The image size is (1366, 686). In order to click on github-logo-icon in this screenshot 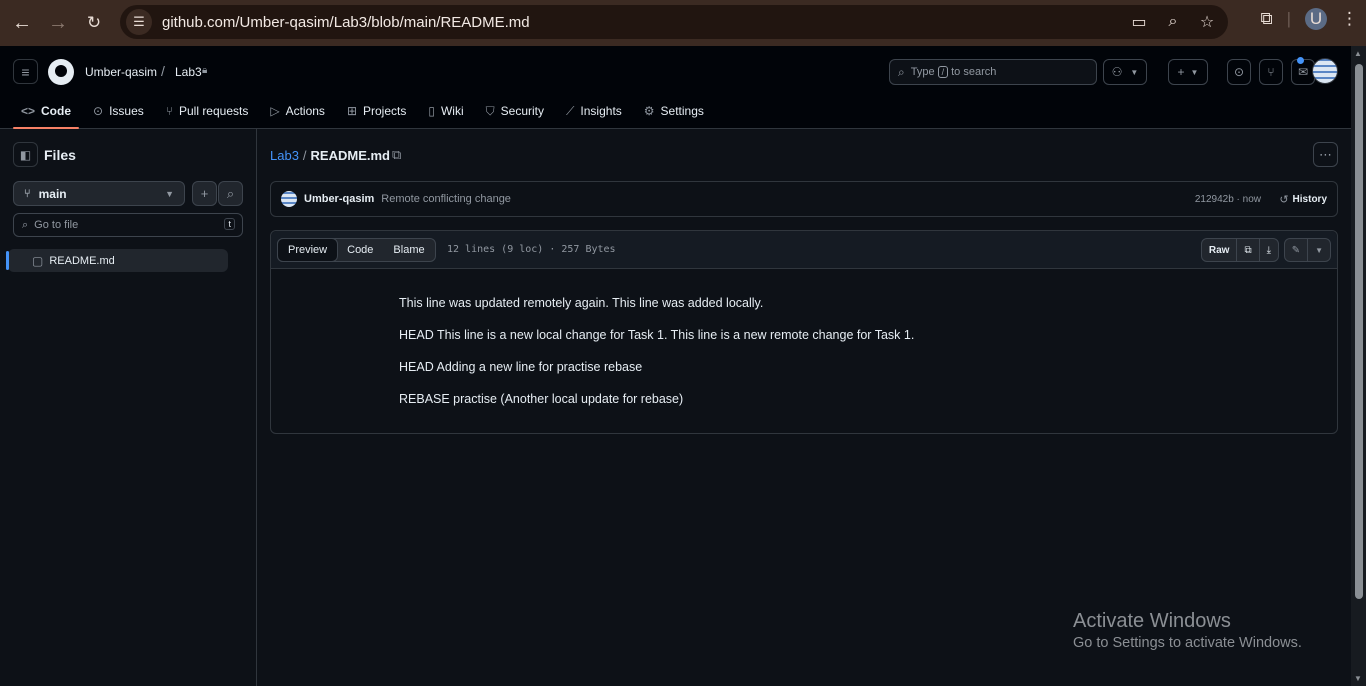, I will do `click(61, 72)`.